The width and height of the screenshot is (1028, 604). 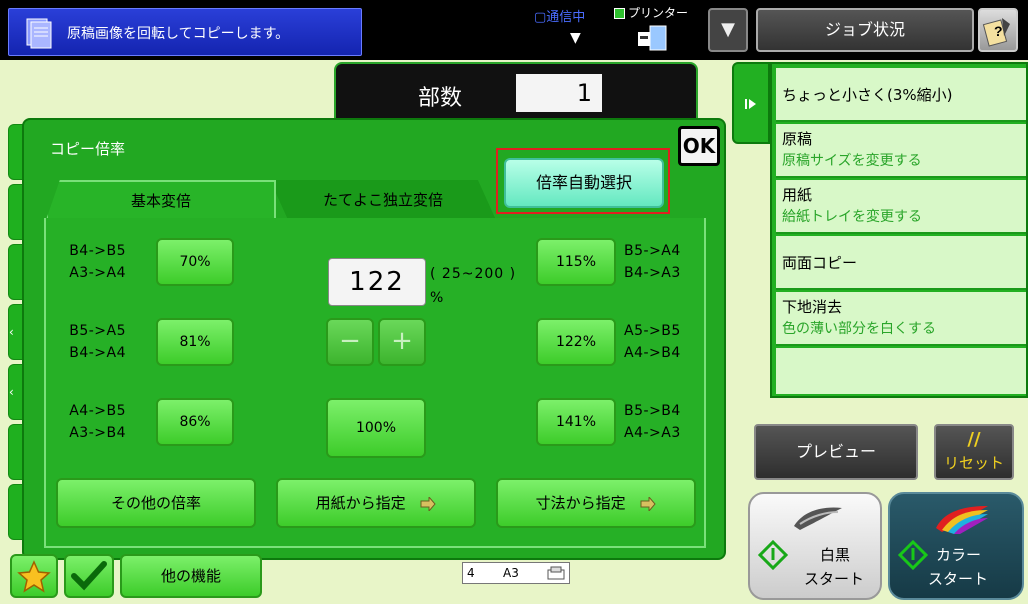 I want to click on preset-right-1-line2: B4->A3, so click(x=652, y=273).